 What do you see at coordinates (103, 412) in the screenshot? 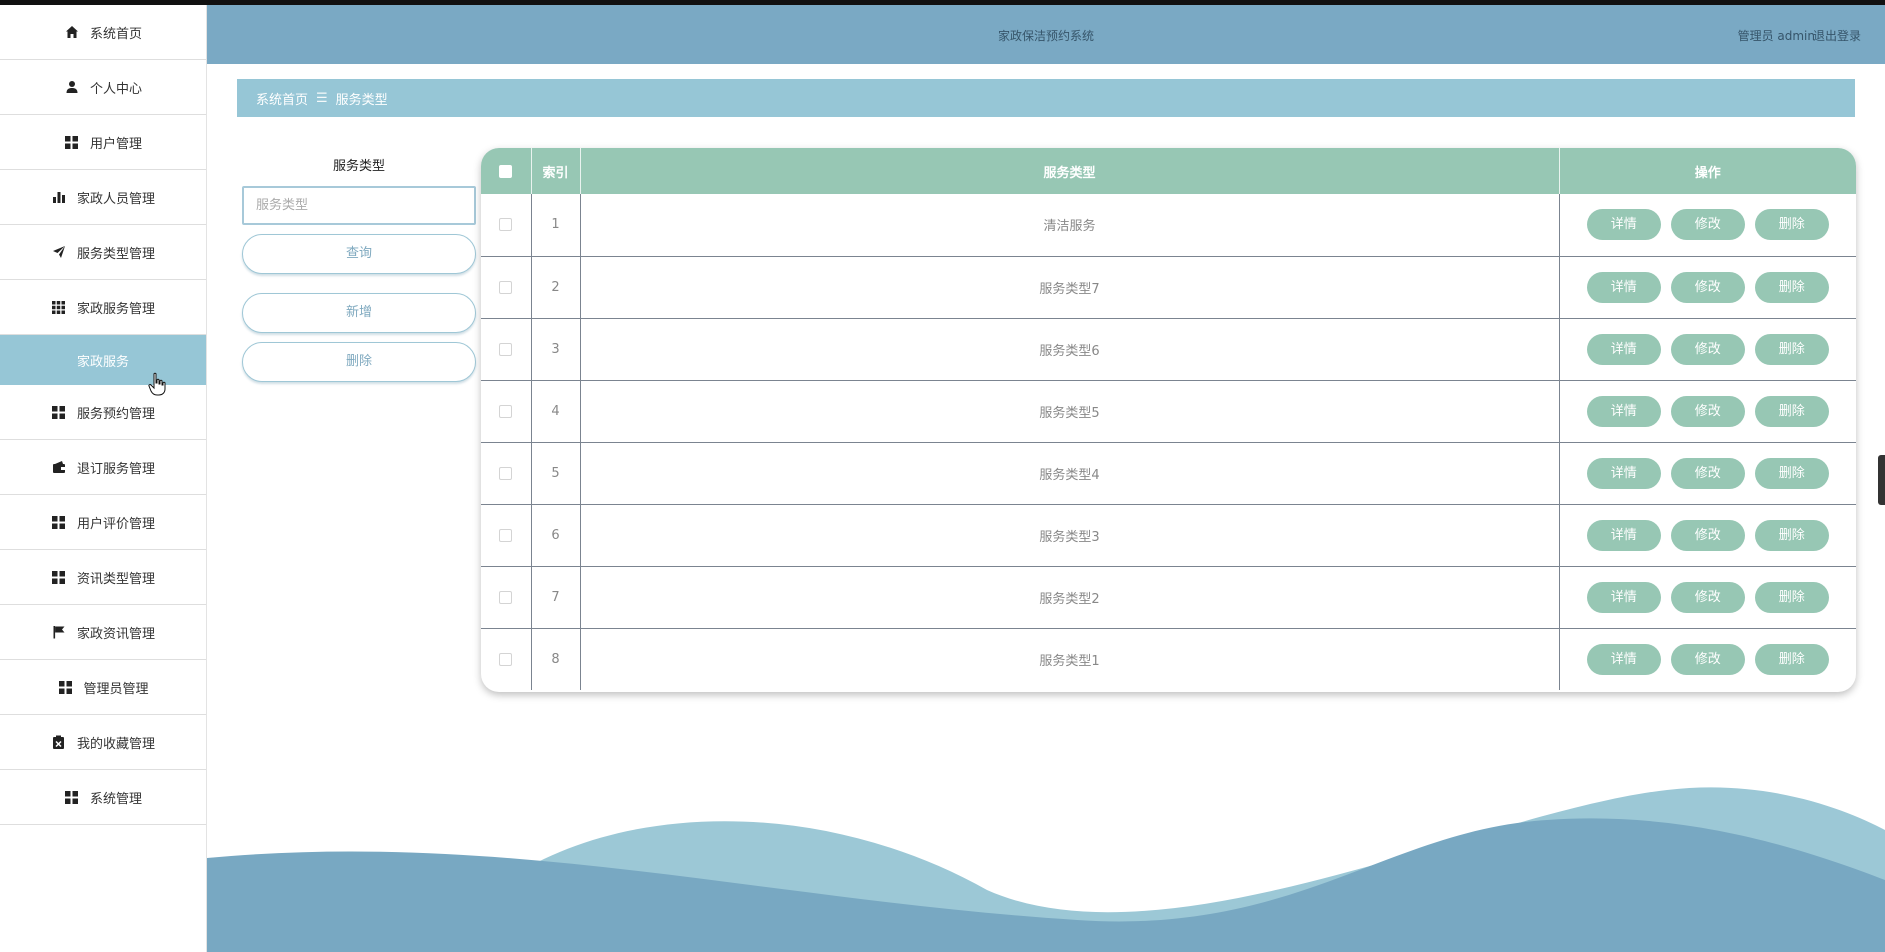
I see `sidebar-item-bookings: 服务预约管理` at bounding box center [103, 412].